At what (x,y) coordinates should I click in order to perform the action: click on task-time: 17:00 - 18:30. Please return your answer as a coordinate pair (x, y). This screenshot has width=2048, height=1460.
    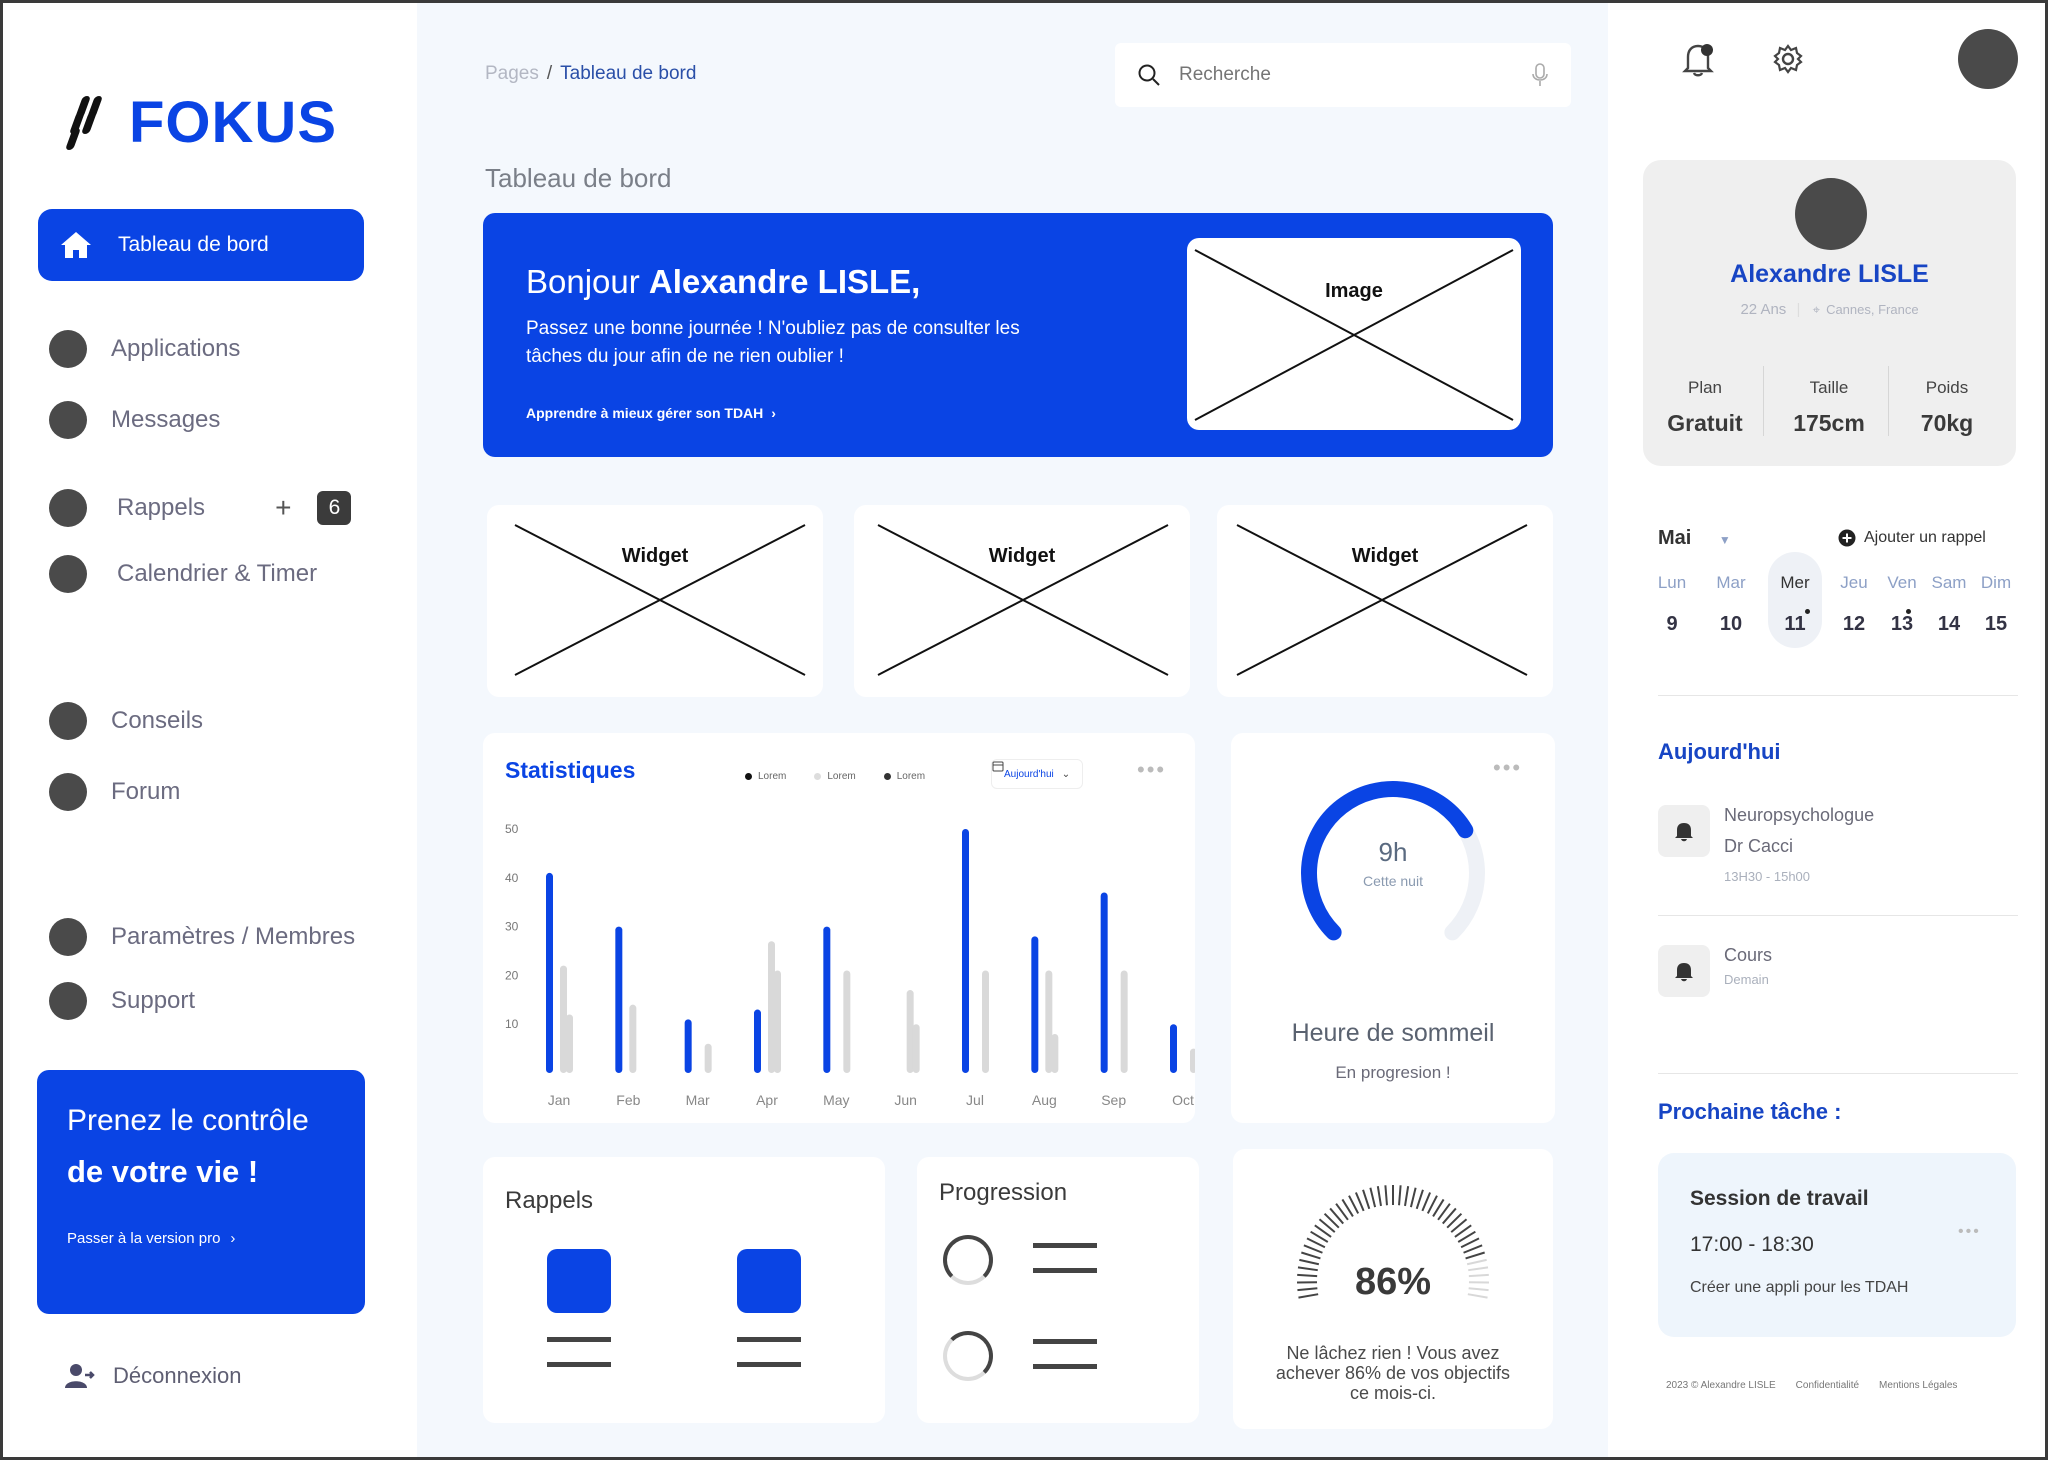
    Looking at the image, I should click on (1752, 1244).